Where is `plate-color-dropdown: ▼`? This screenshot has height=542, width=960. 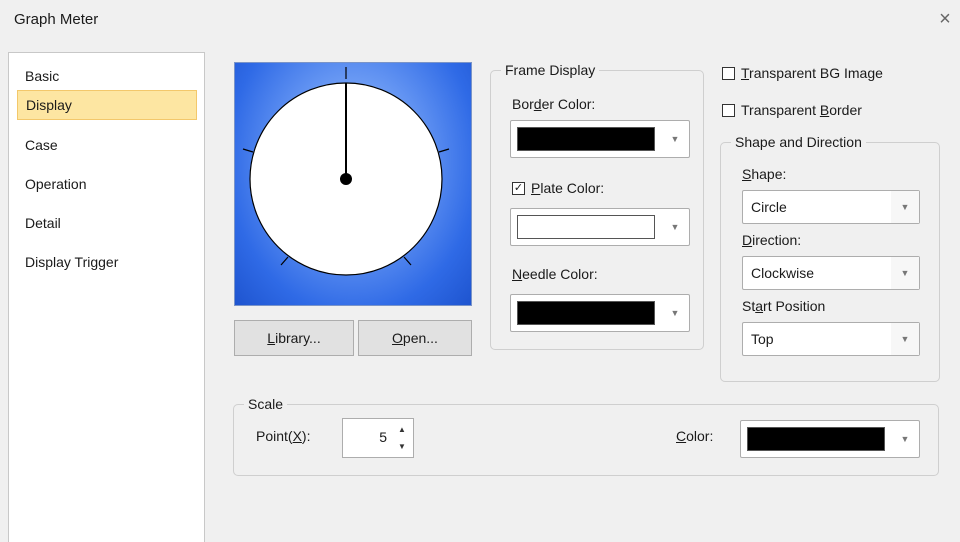
plate-color-dropdown: ▼ is located at coordinates (600, 227).